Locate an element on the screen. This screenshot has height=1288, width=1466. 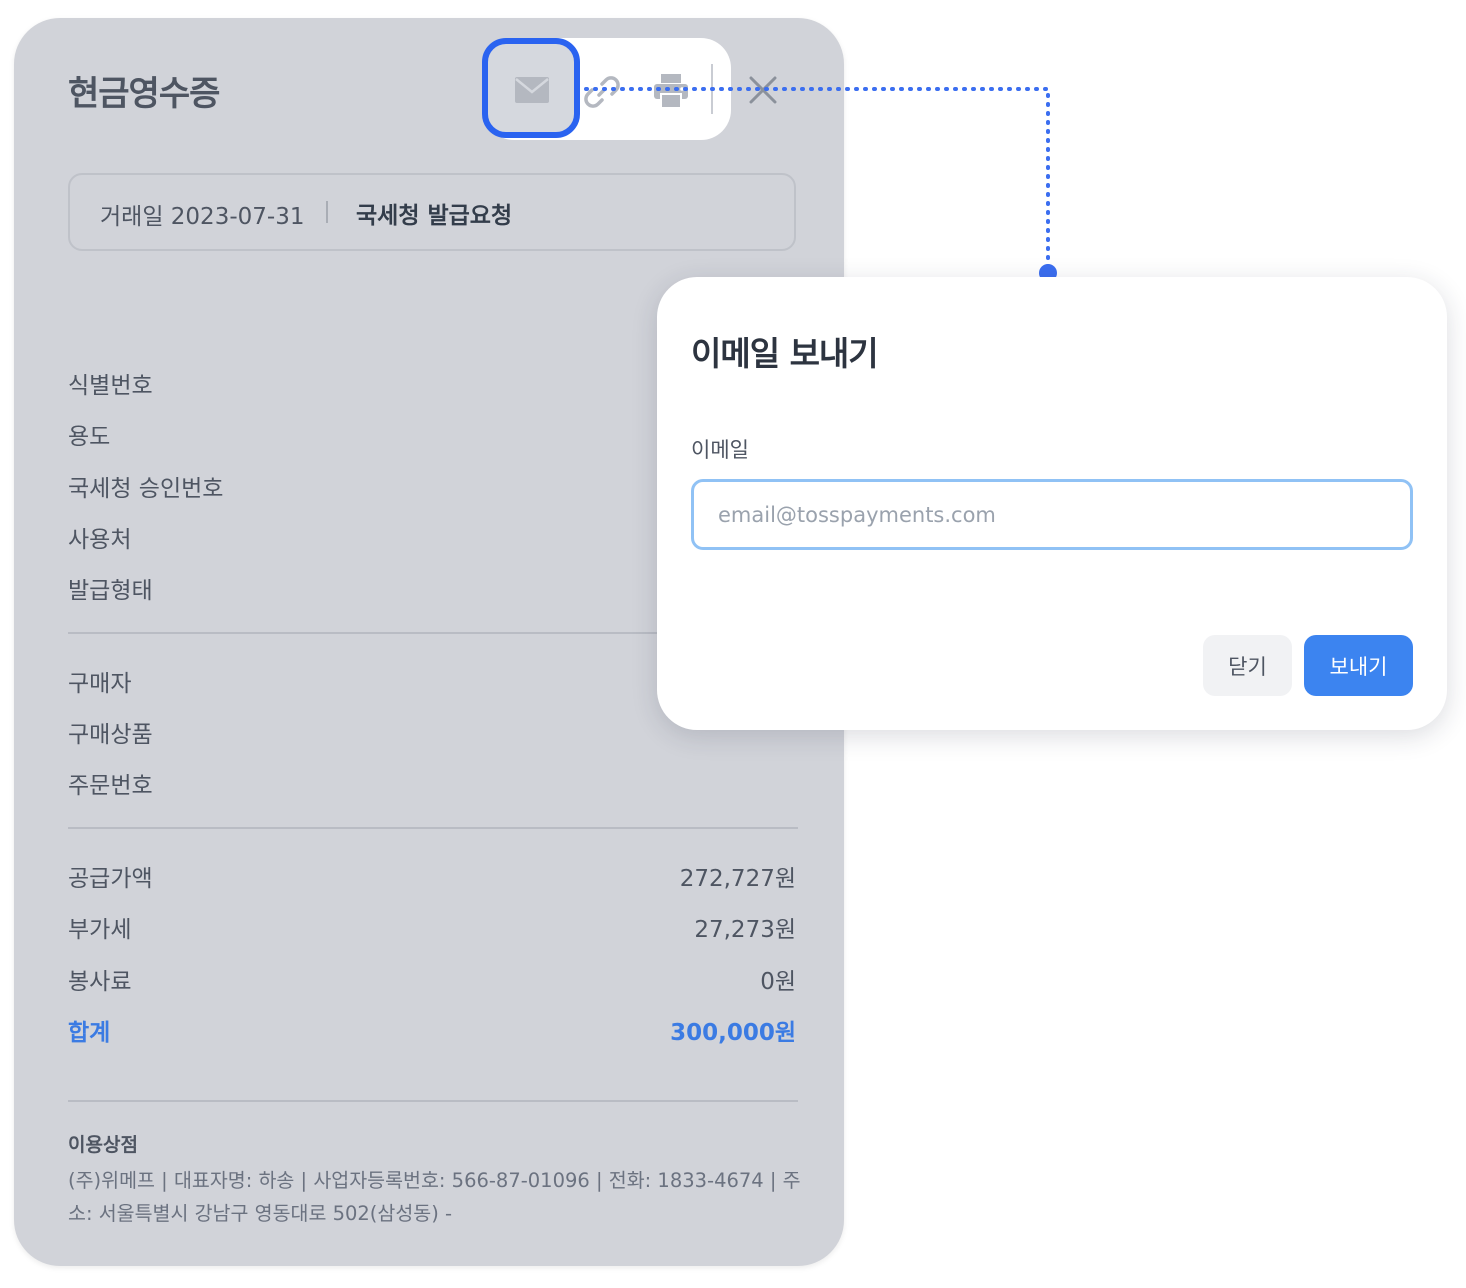
send-button: 보내기 is located at coordinates (1358, 665).